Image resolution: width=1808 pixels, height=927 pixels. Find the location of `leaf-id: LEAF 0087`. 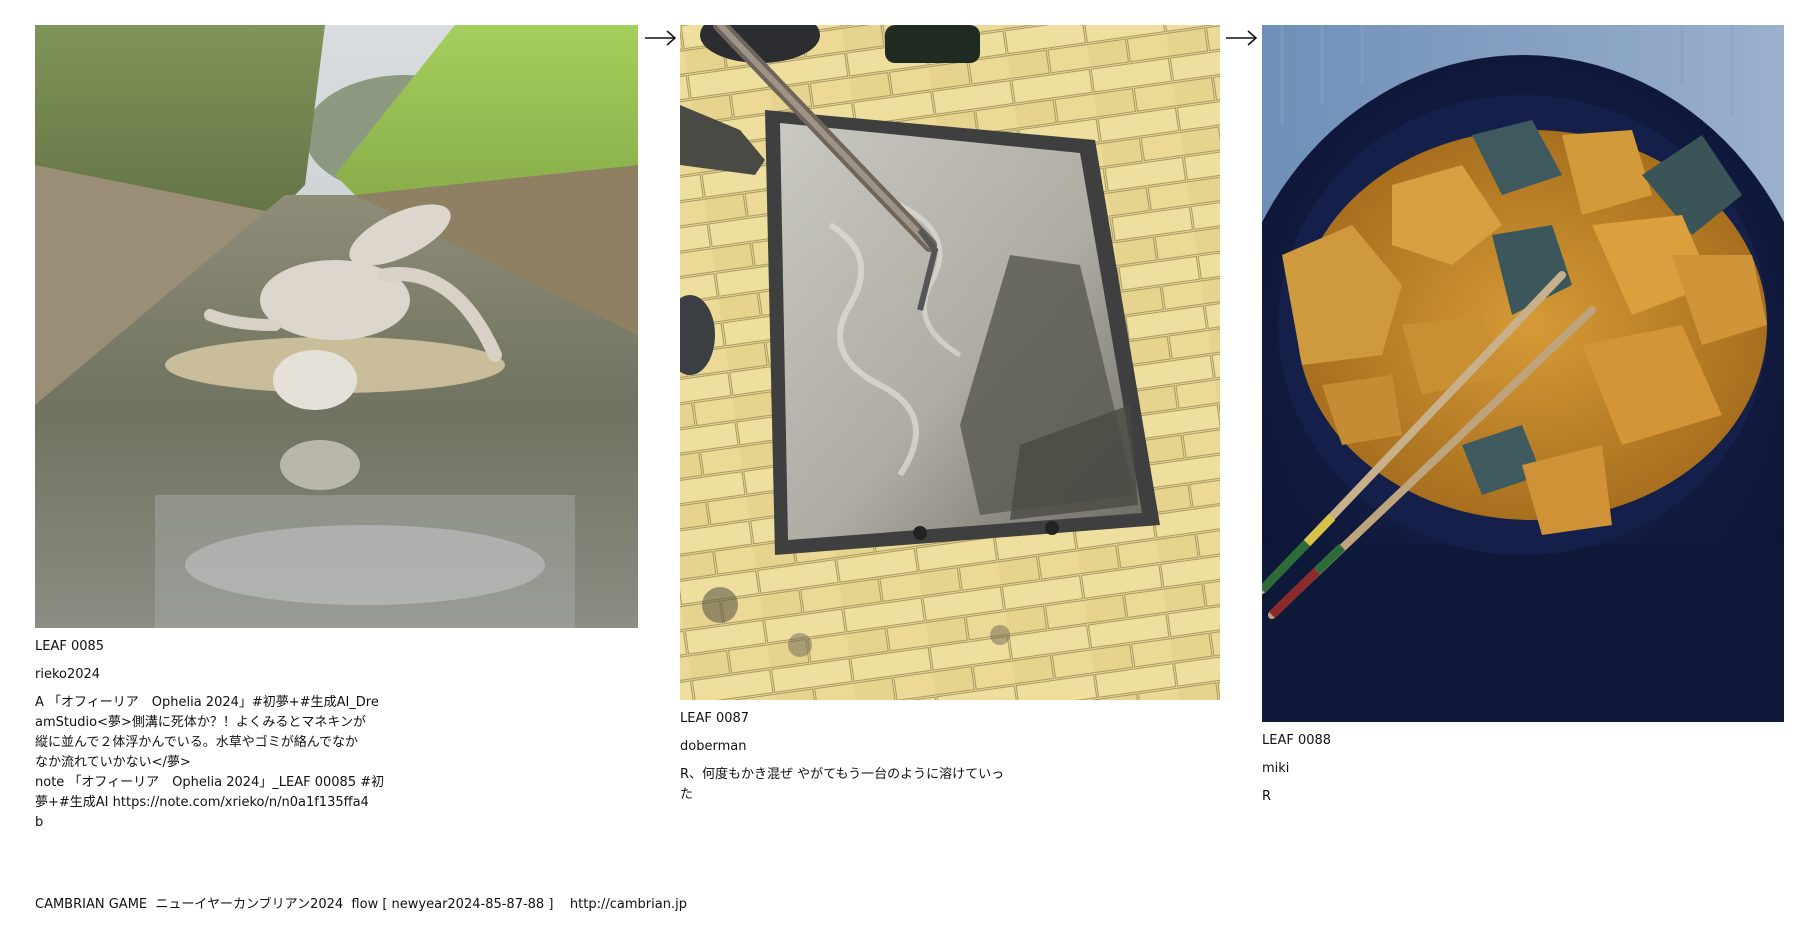

leaf-id: LEAF 0087 is located at coordinates (715, 718).